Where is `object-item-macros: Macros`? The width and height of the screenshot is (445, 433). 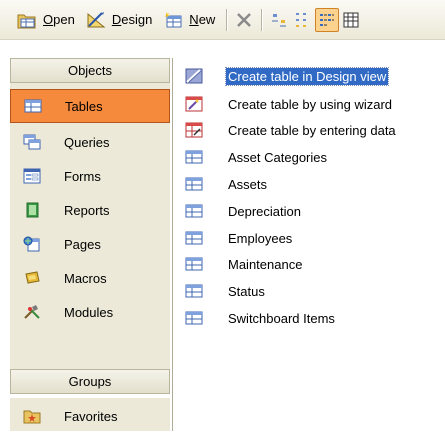 object-item-macros: Macros is located at coordinates (90, 278).